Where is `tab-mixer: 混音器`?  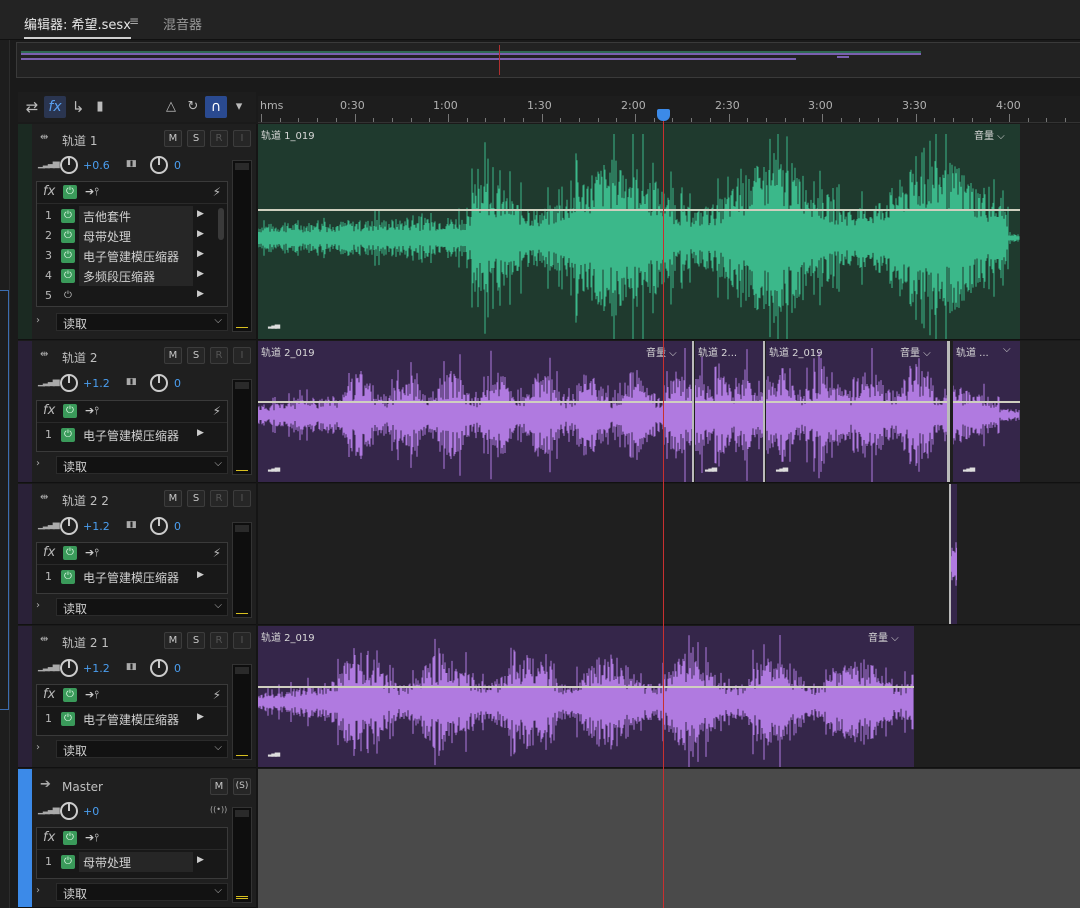 tab-mixer: 混音器 is located at coordinates (182, 23).